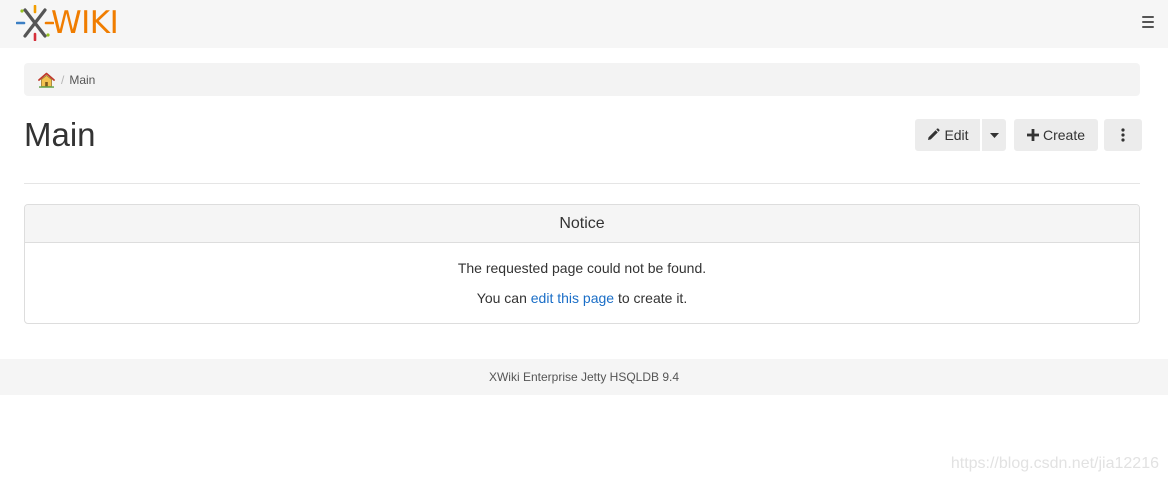 The width and height of the screenshot is (1168, 483). What do you see at coordinates (956, 135) in the screenshot?
I see `edit-button-label: Edit` at bounding box center [956, 135].